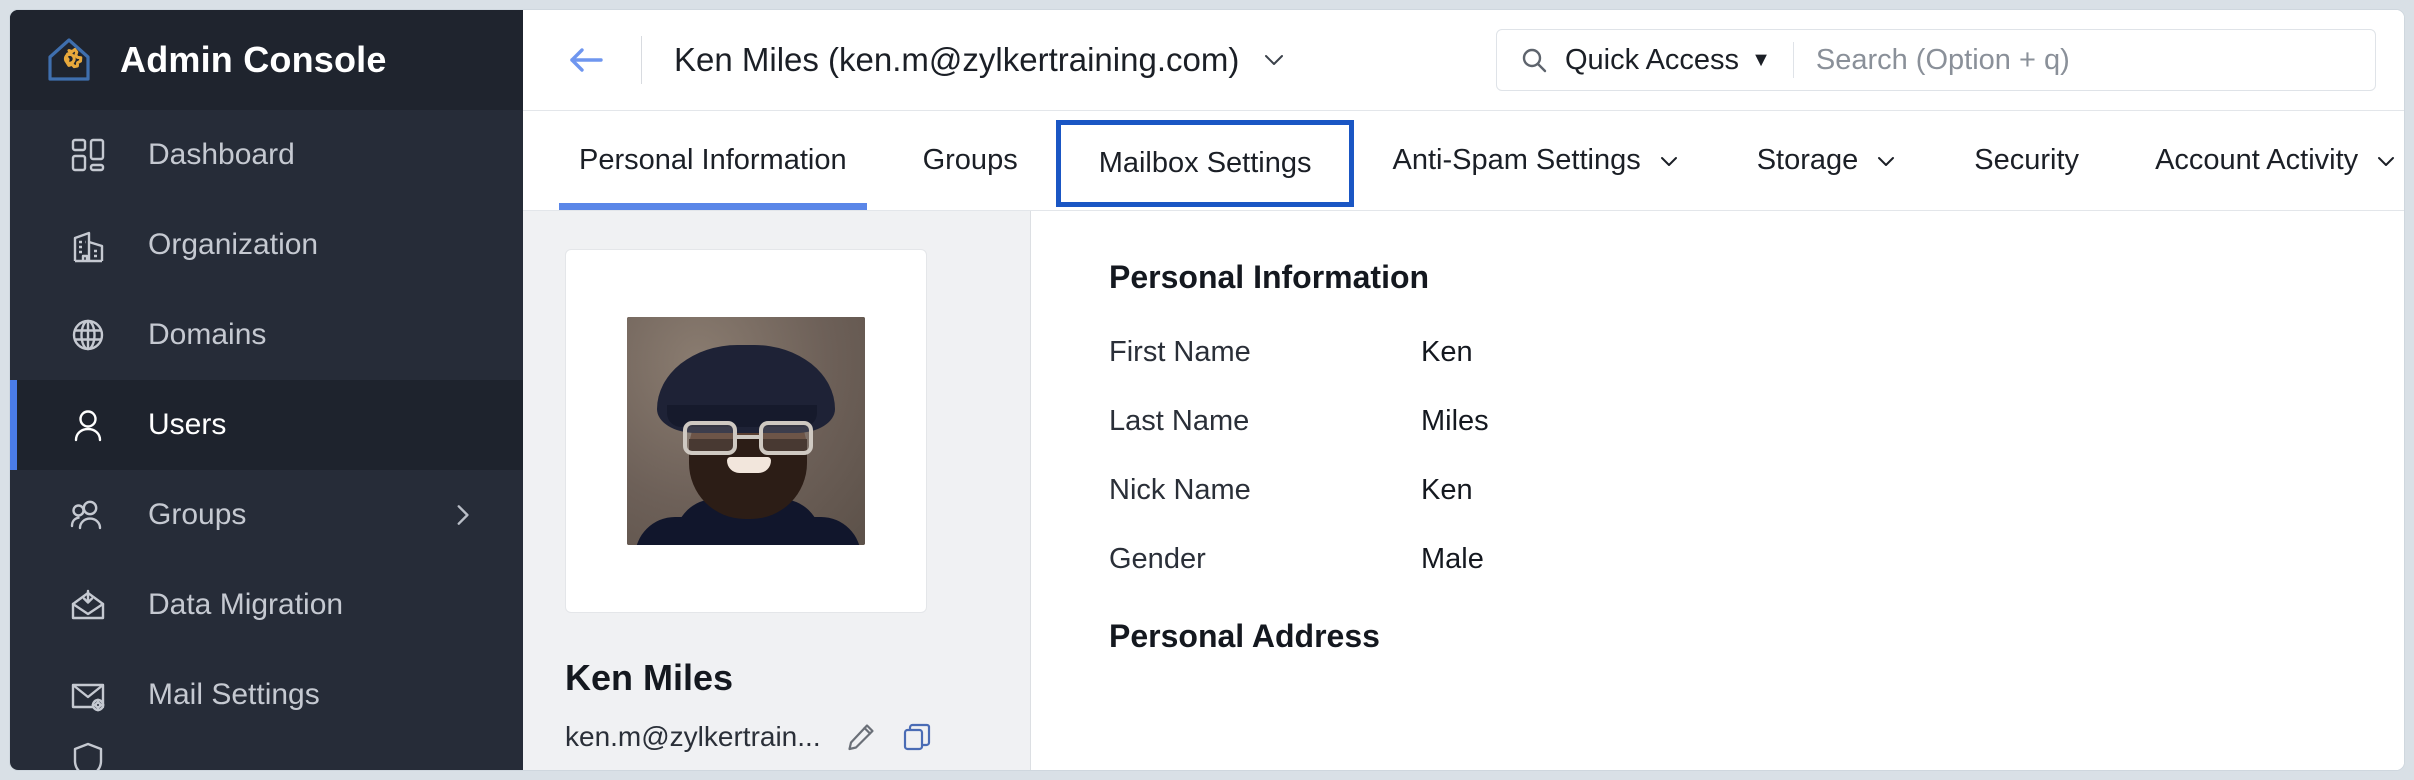 This screenshot has width=2414, height=780. What do you see at coordinates (253, 59) in the screenshot?
I see `brand-title: Admin Console` at bounding box center [253, 59].